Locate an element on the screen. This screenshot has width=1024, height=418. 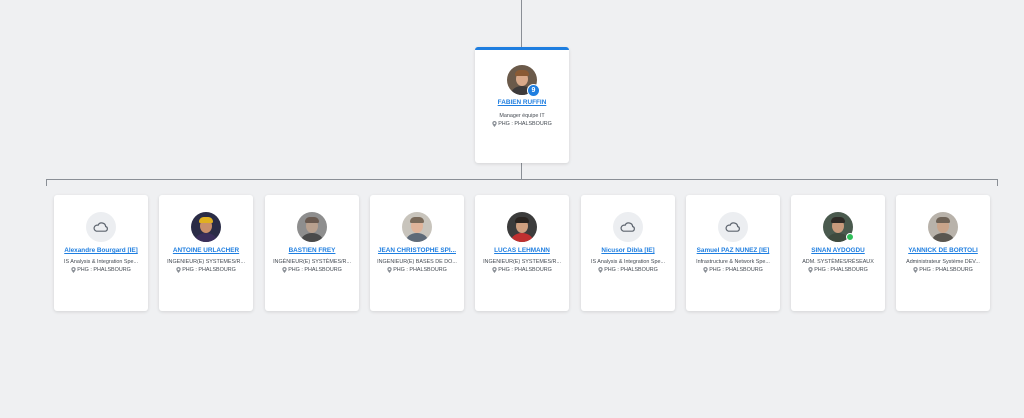
report-name-link: BASTIEN FREY is located at coordinates (312, 251).